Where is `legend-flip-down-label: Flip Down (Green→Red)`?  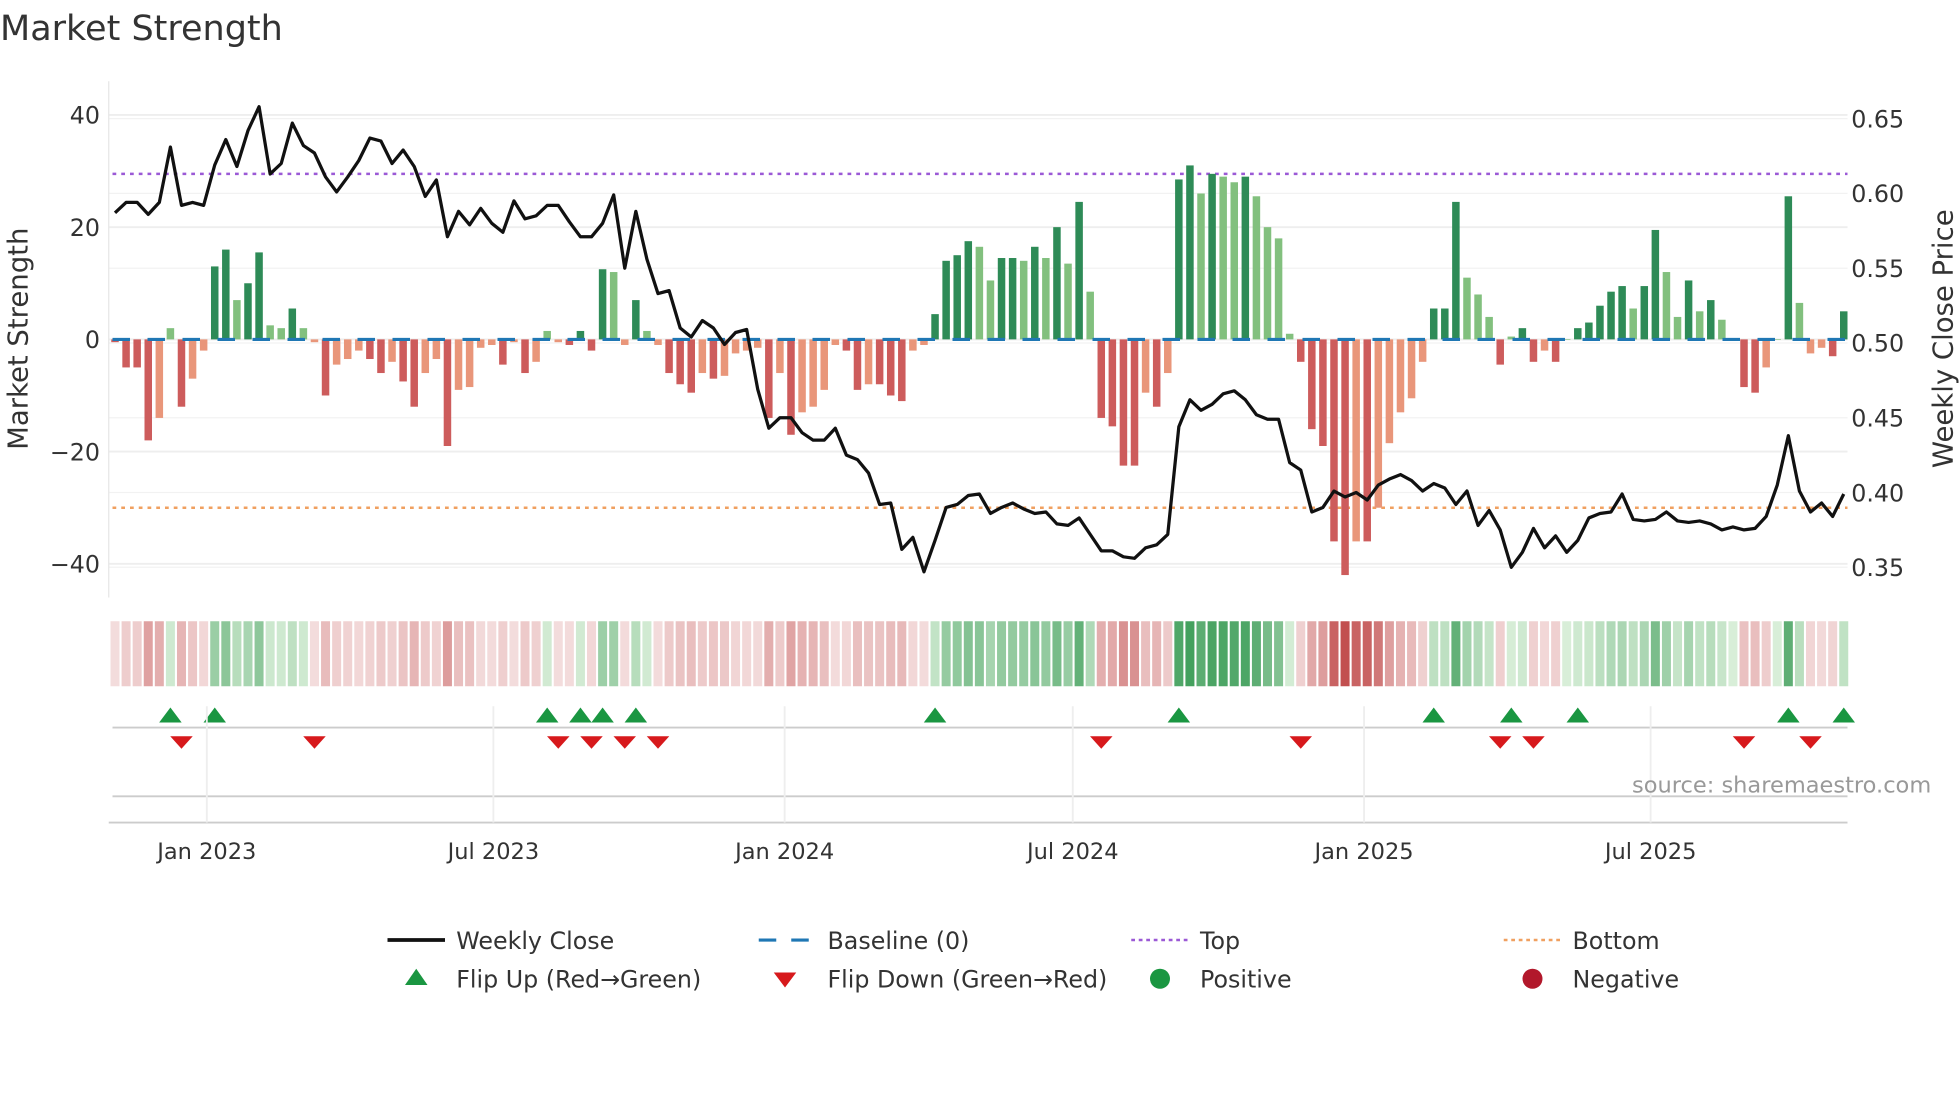
legend-flip-down-label: Flip Down (Green→Red) is located at coordinates (968, 980).